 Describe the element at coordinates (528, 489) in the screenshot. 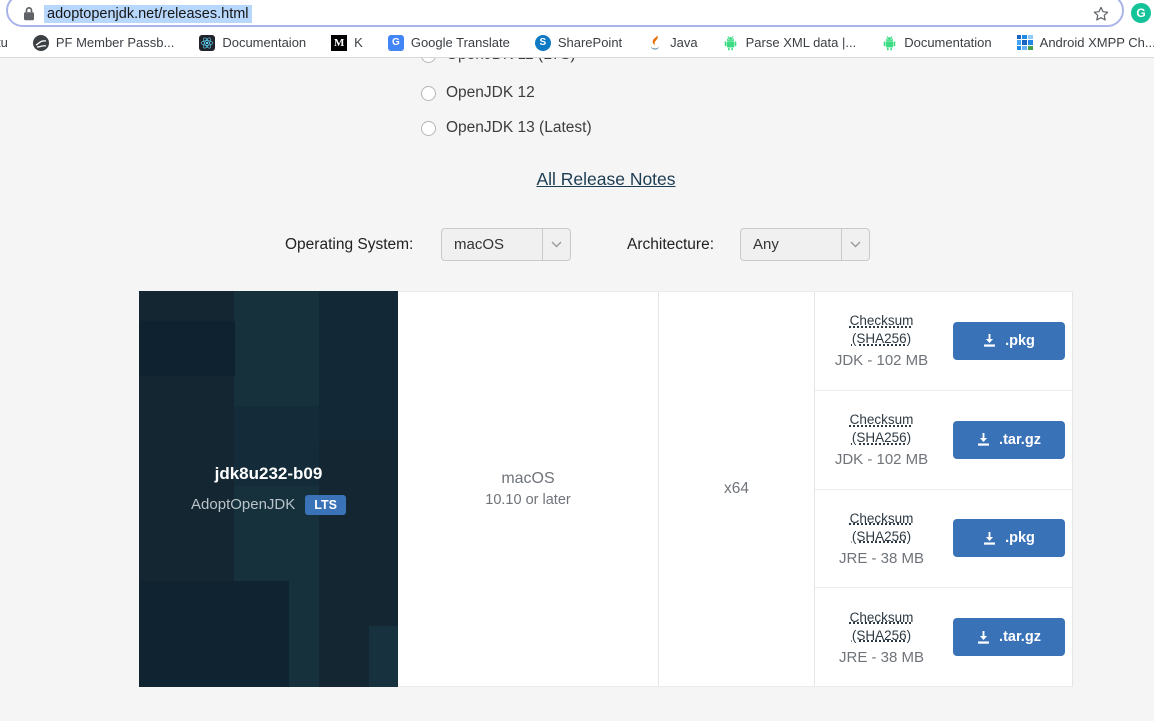

I see `os-cell: macOS 10.10 or later` at that location.